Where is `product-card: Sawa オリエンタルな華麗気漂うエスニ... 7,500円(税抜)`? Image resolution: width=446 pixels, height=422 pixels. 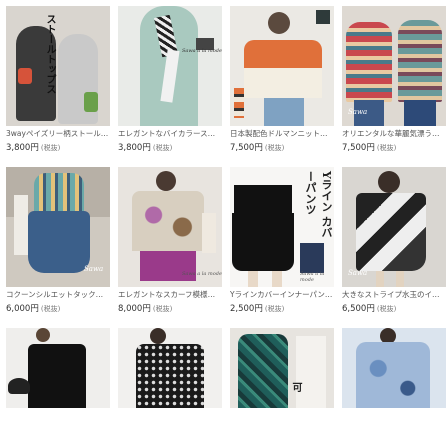 product-card: Sawa オリエンタルな華麗気漂うエスニ... 7,500円(税抜) is located at coordinates (394, 79).